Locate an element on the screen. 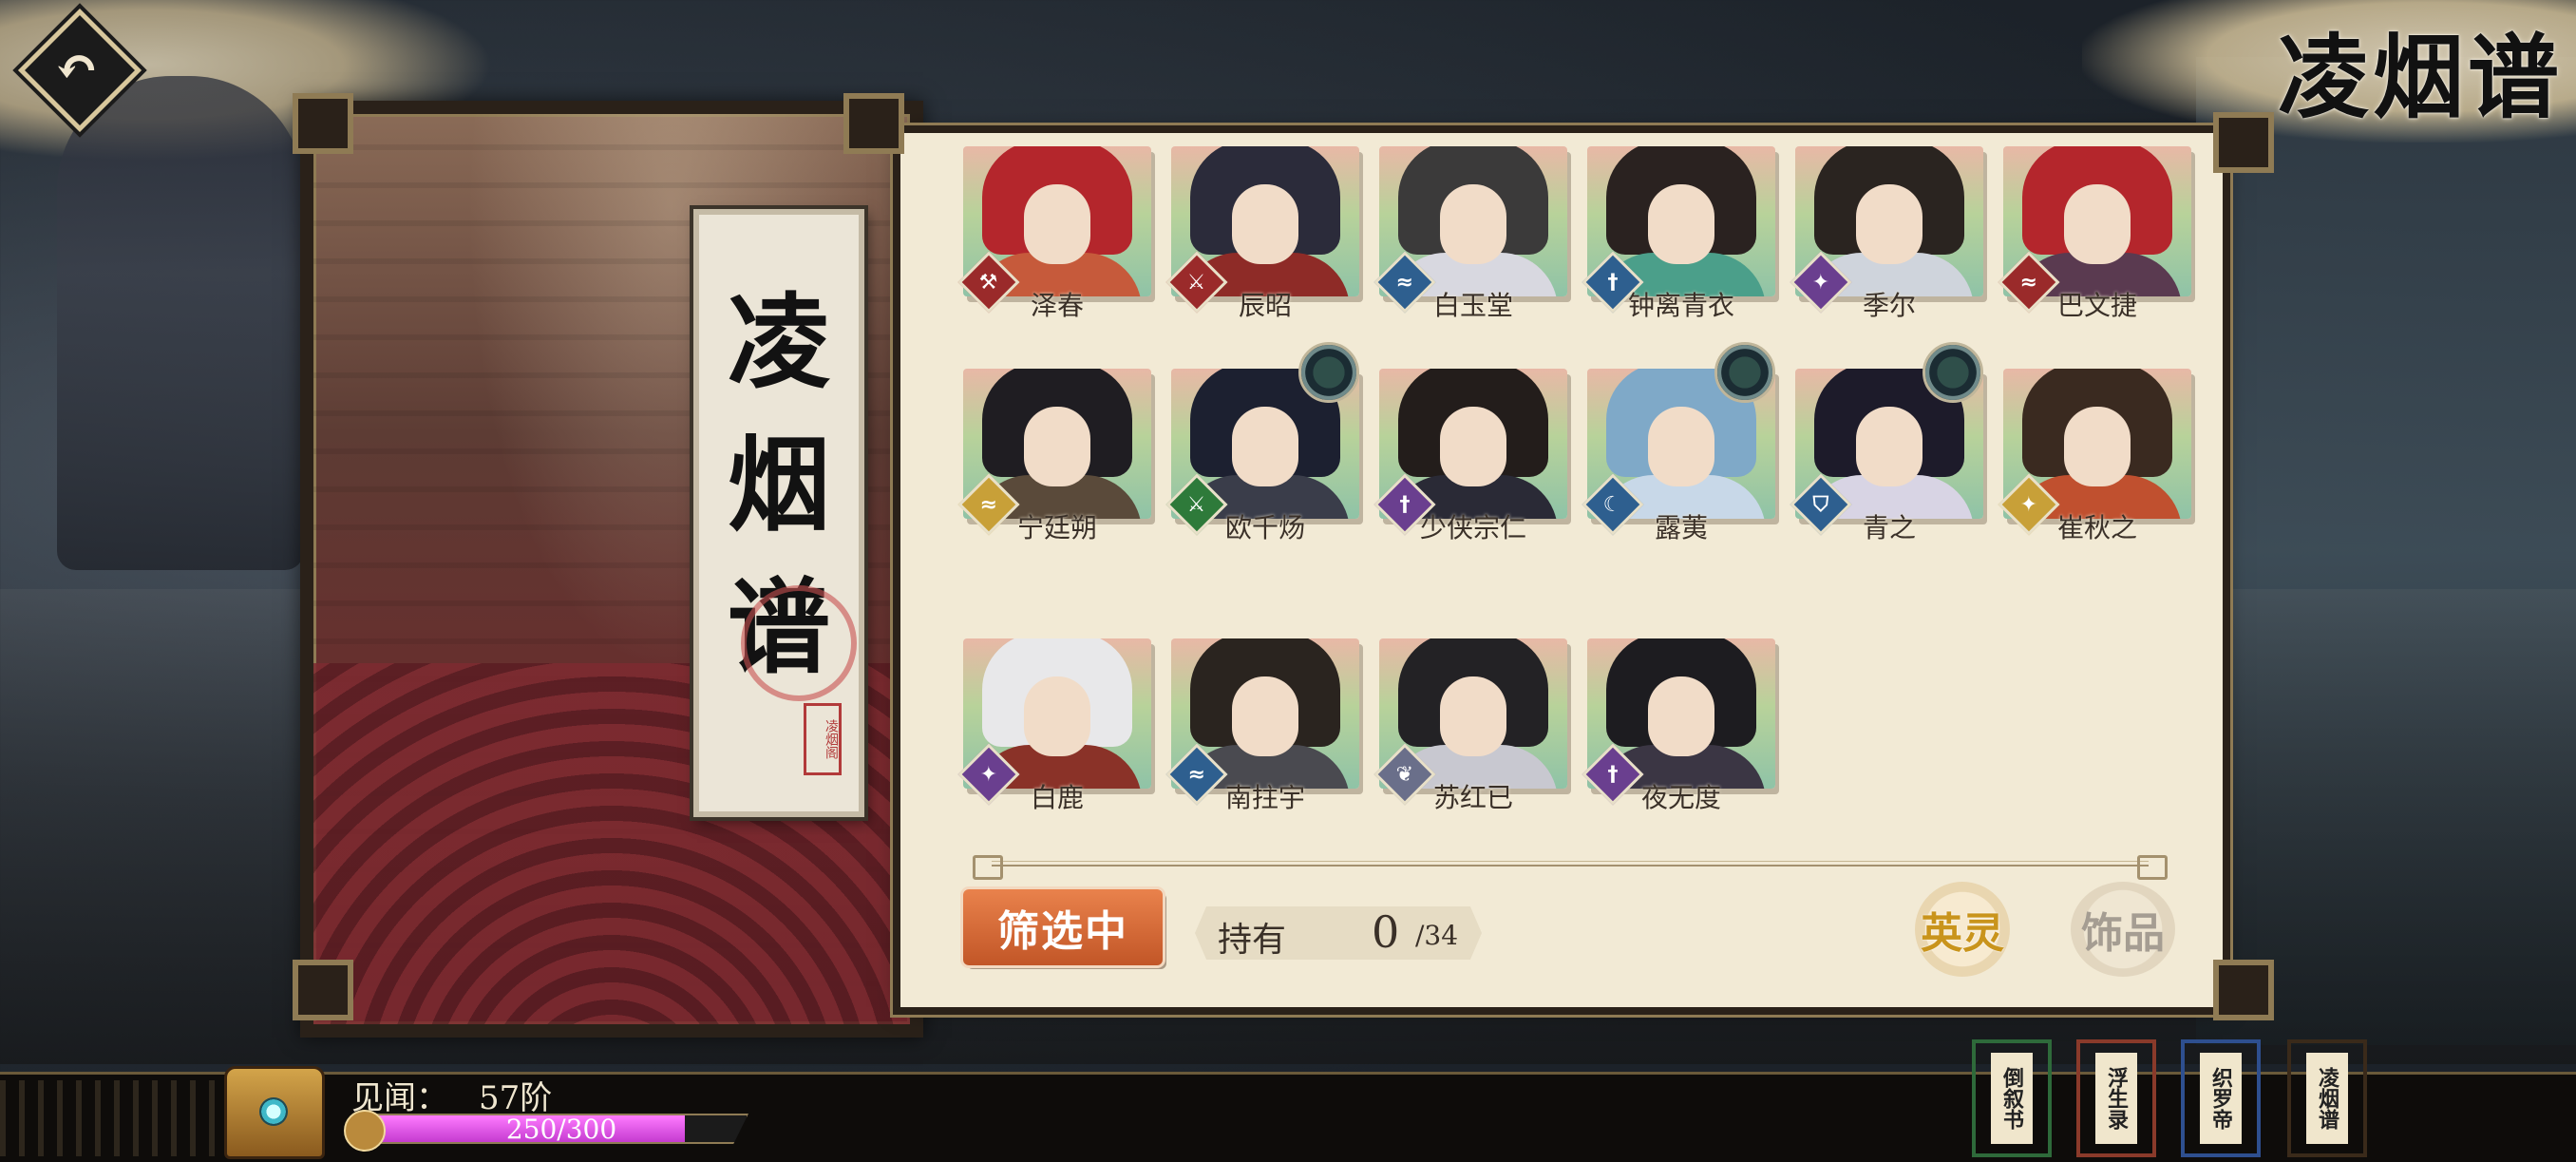 This screenshot has height=1162, width=2576. book-tab-2-label: 浮生录 is located at coordinates (2116, 1098).